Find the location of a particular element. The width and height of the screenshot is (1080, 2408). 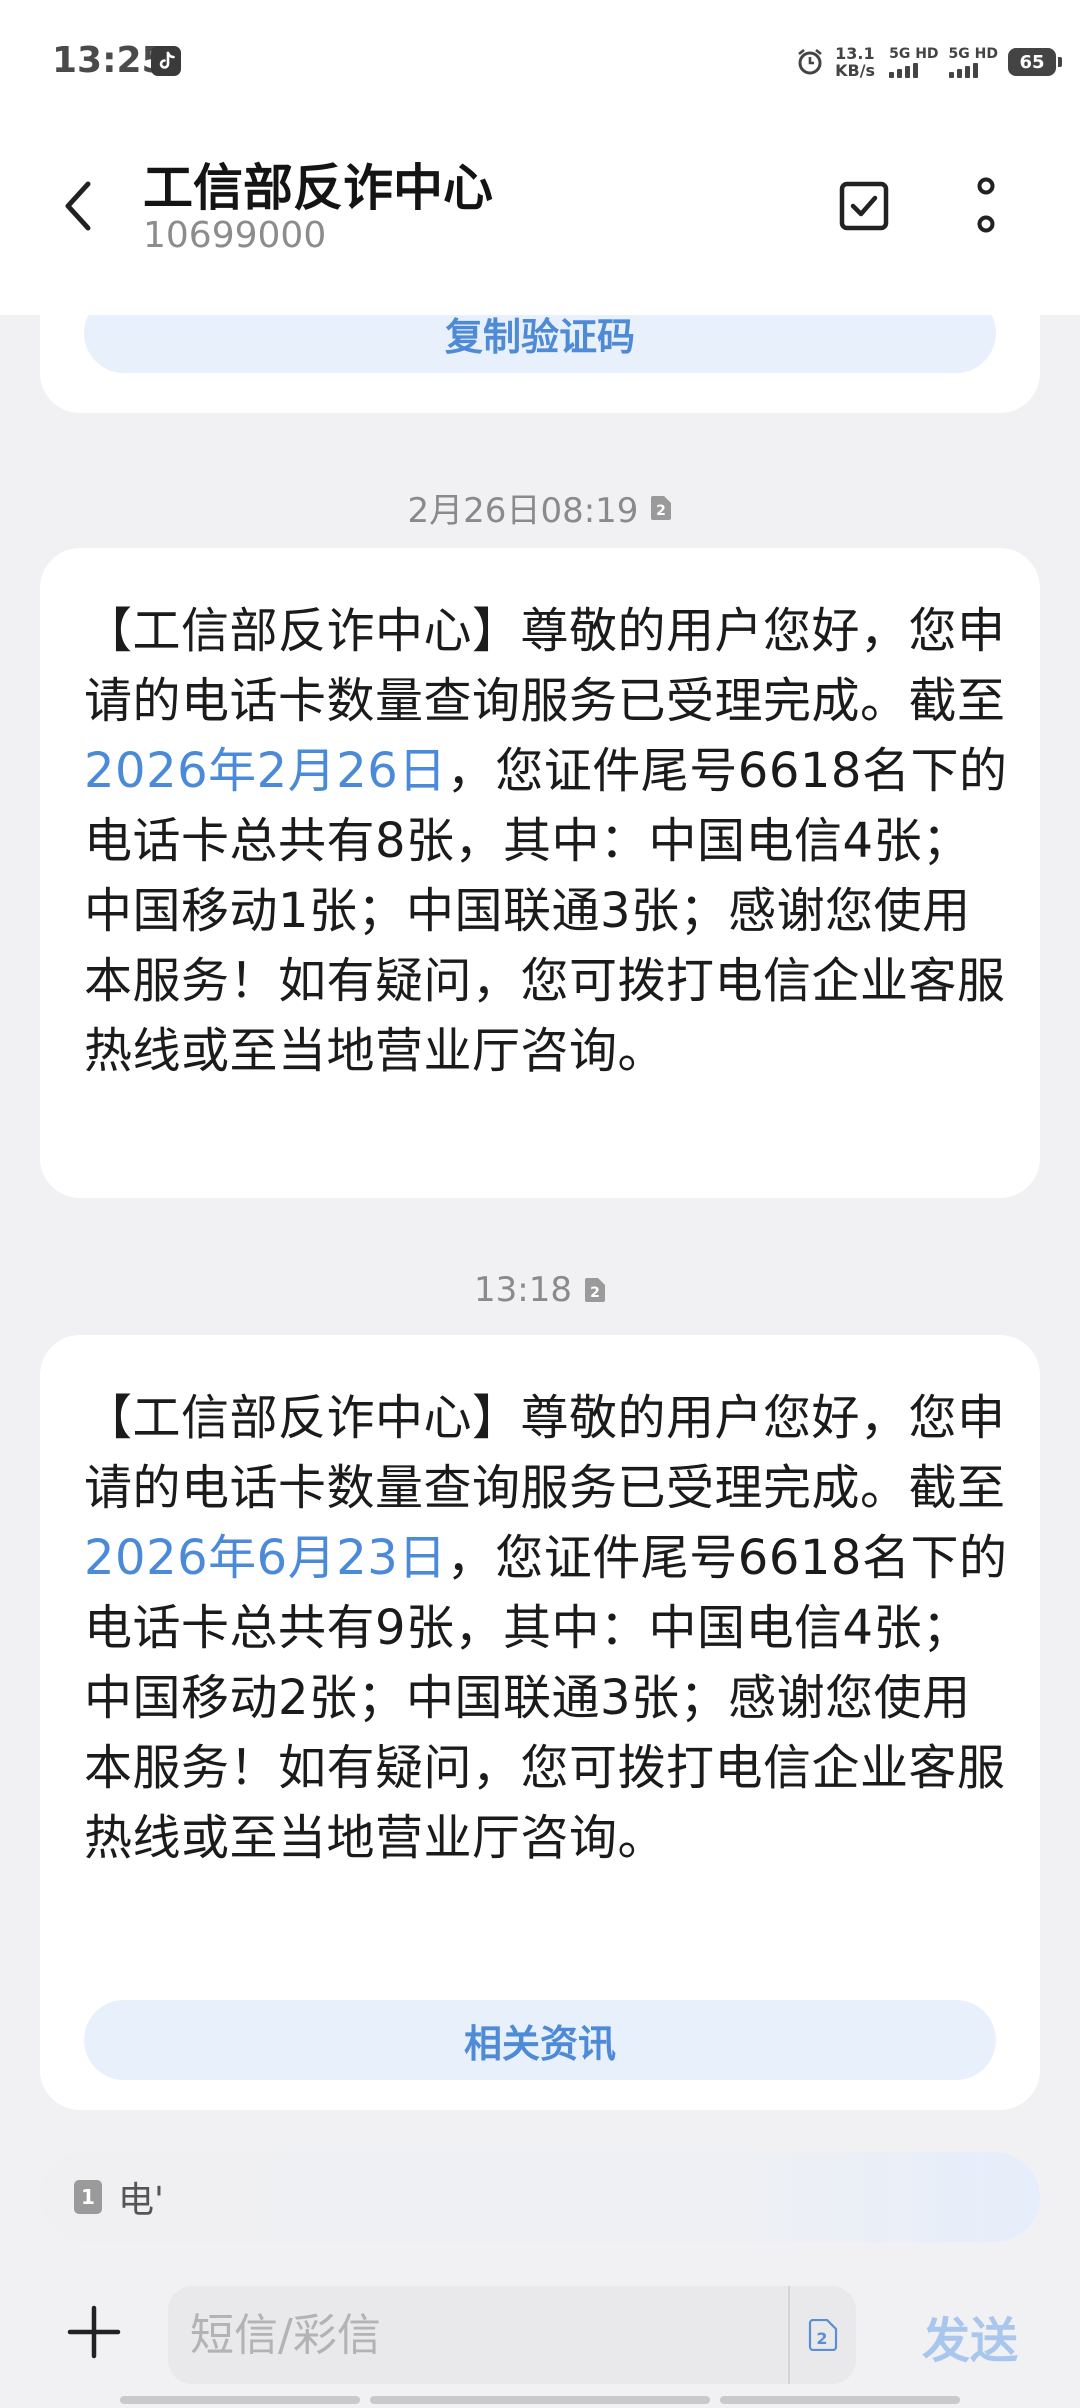

date-link: 2026年6月23日 is located at coordinates (265, 1558).